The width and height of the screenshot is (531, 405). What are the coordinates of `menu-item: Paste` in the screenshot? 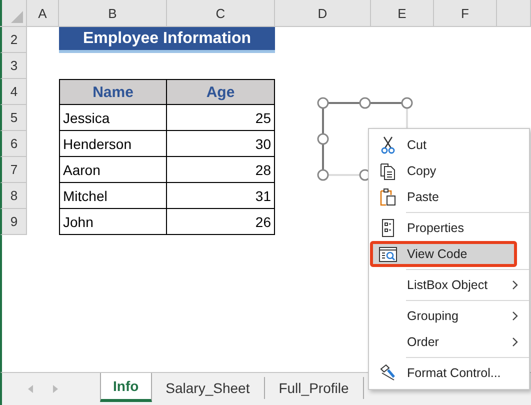 It's located at (449, 197).